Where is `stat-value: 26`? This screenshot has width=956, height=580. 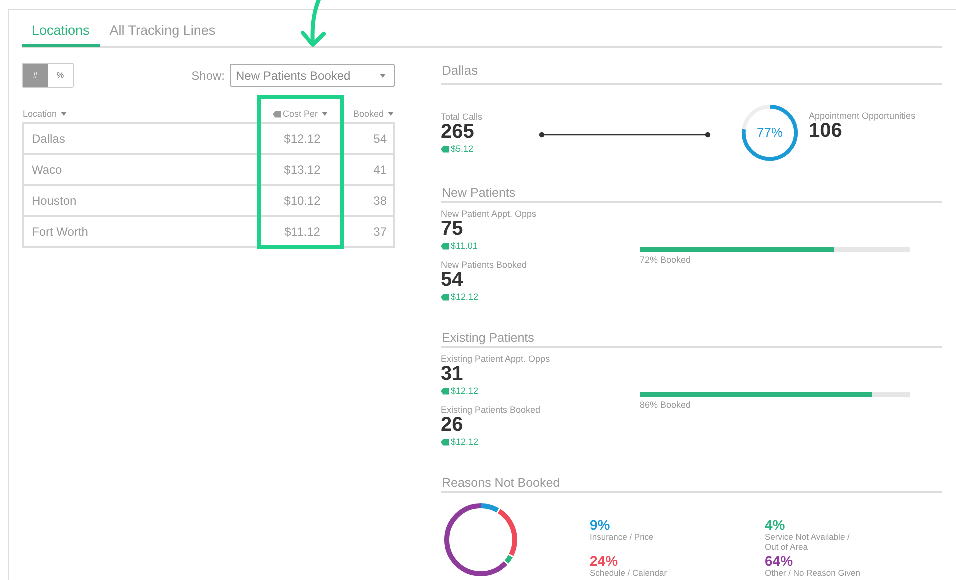 stat-value: 26 is located at coordinates (452, 425).